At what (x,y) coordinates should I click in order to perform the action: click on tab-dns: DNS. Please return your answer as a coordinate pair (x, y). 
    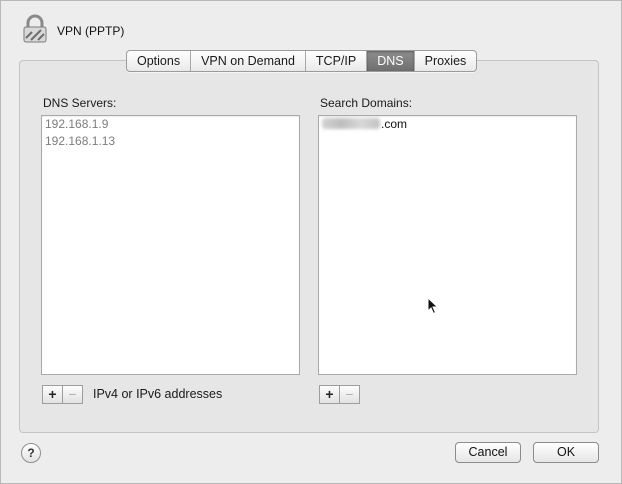
    Looking at the image, I should click on (391, 61).